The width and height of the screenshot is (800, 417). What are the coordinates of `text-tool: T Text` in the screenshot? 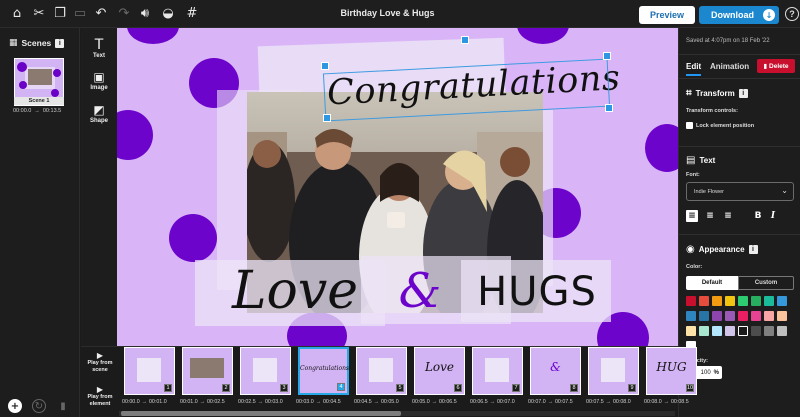 It's located at (99, 49).